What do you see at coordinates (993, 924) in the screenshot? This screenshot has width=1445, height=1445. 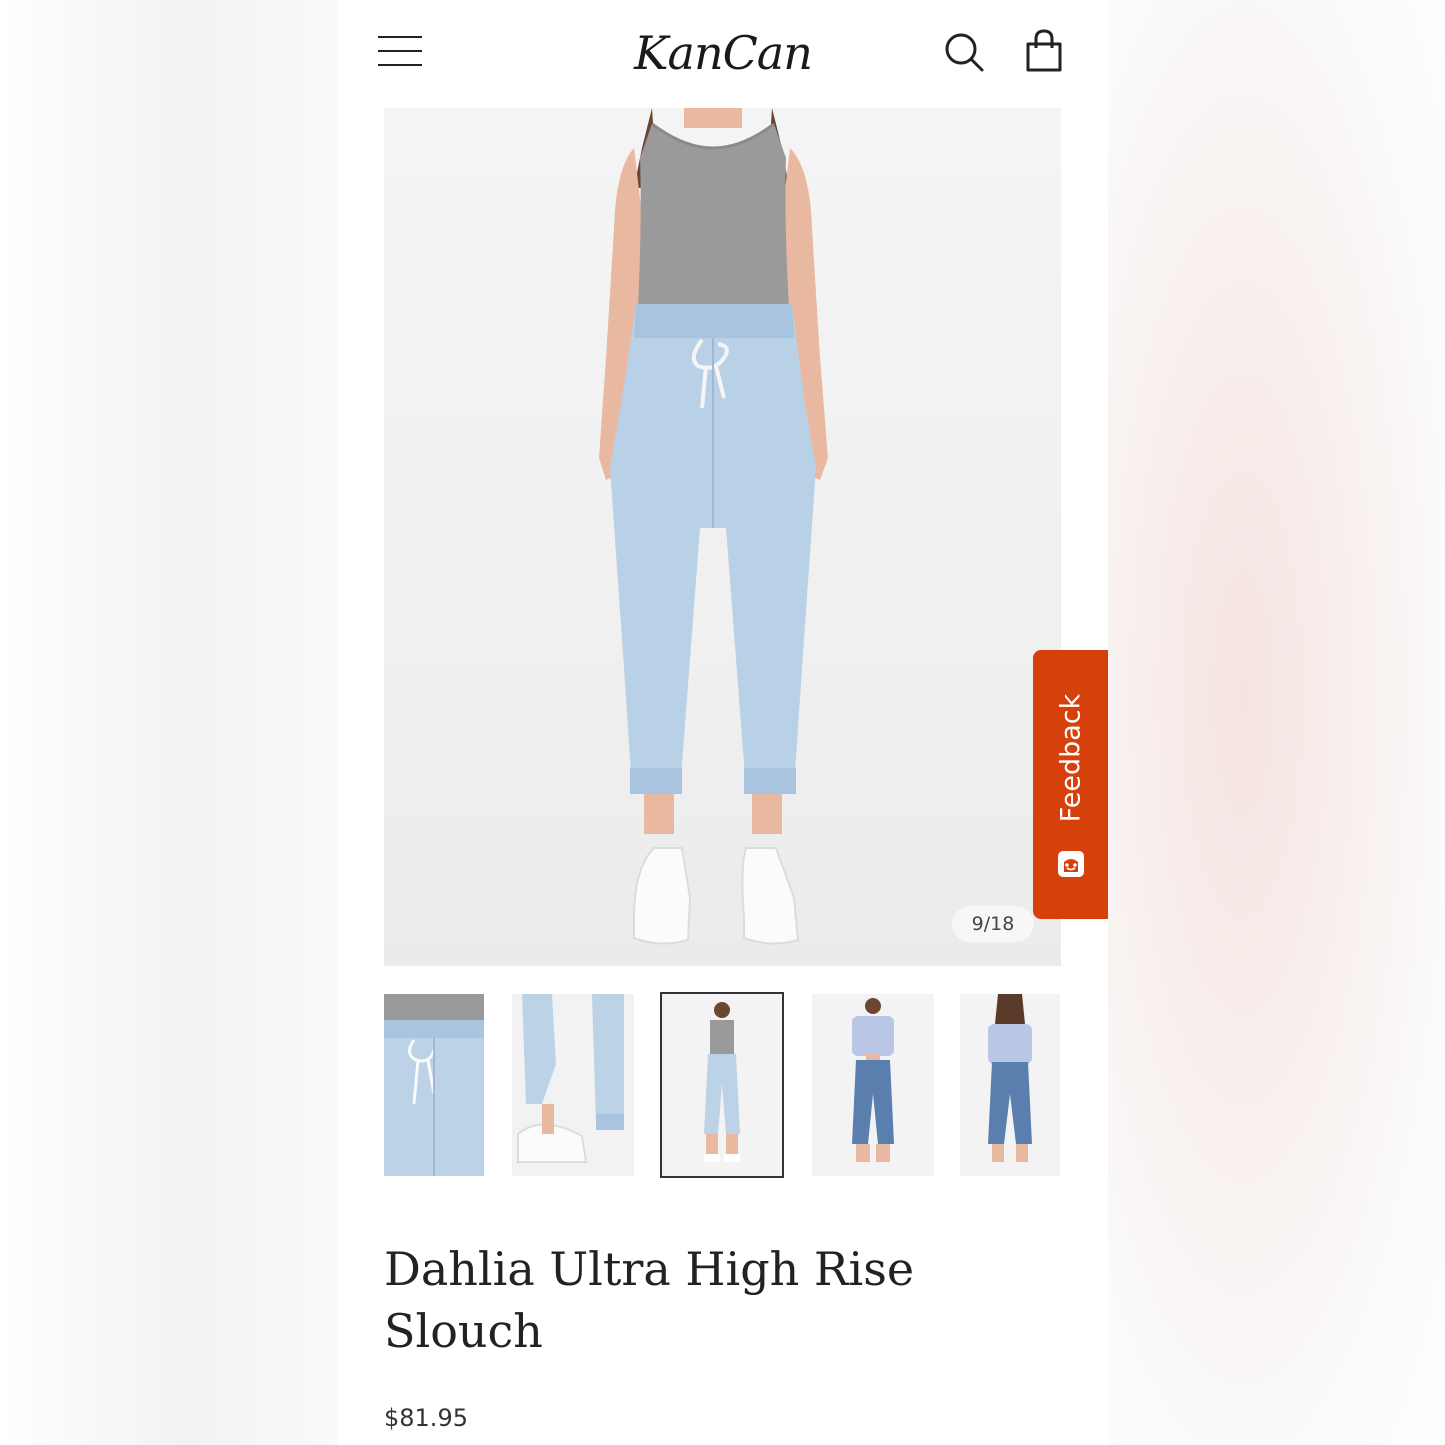 I see `image-counter-badge: 9/18` at bounding box center [993, 924].